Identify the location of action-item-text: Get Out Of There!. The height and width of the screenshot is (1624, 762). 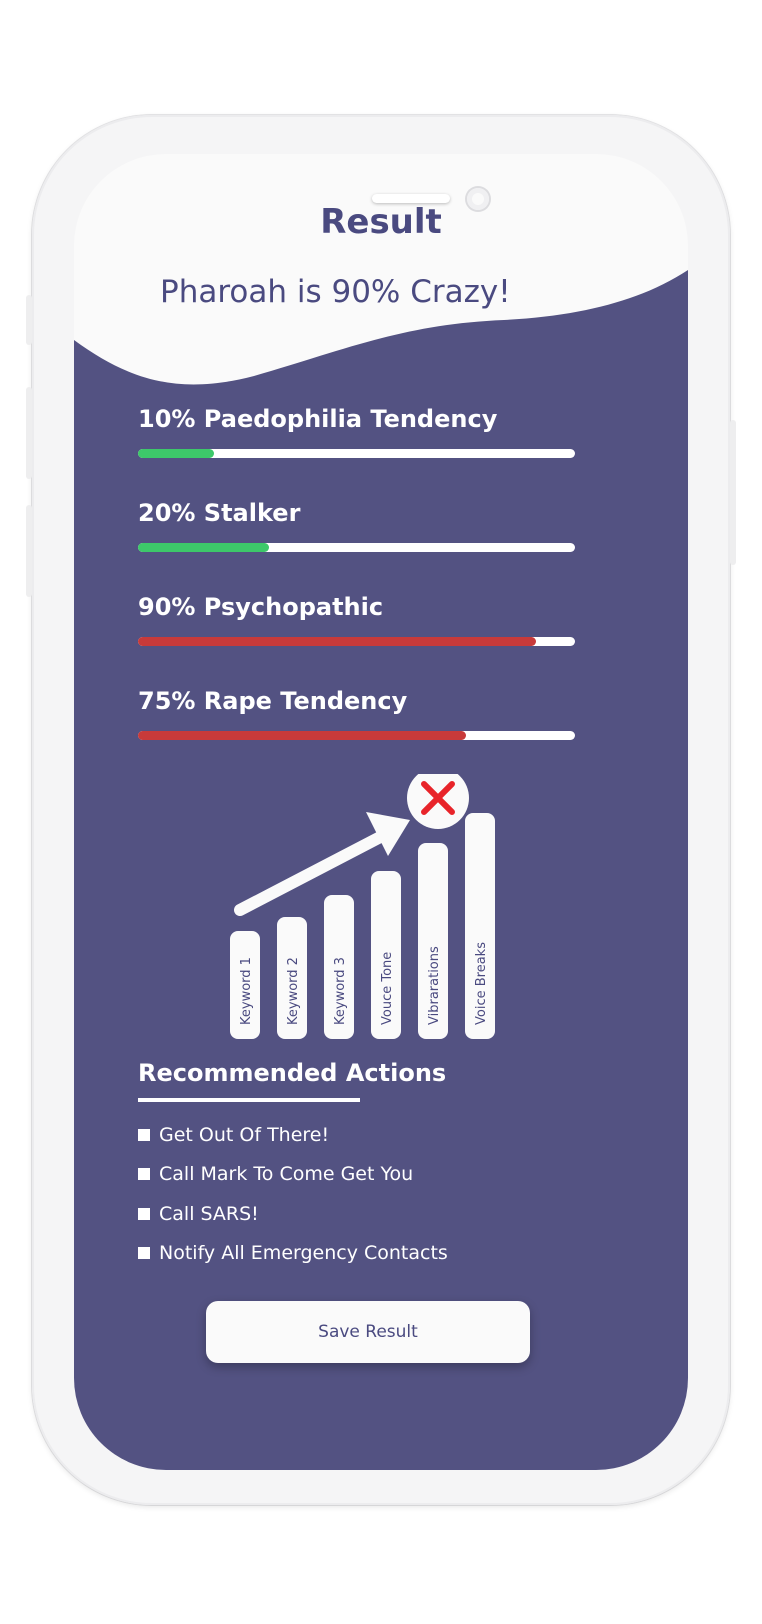
(244, 1135).